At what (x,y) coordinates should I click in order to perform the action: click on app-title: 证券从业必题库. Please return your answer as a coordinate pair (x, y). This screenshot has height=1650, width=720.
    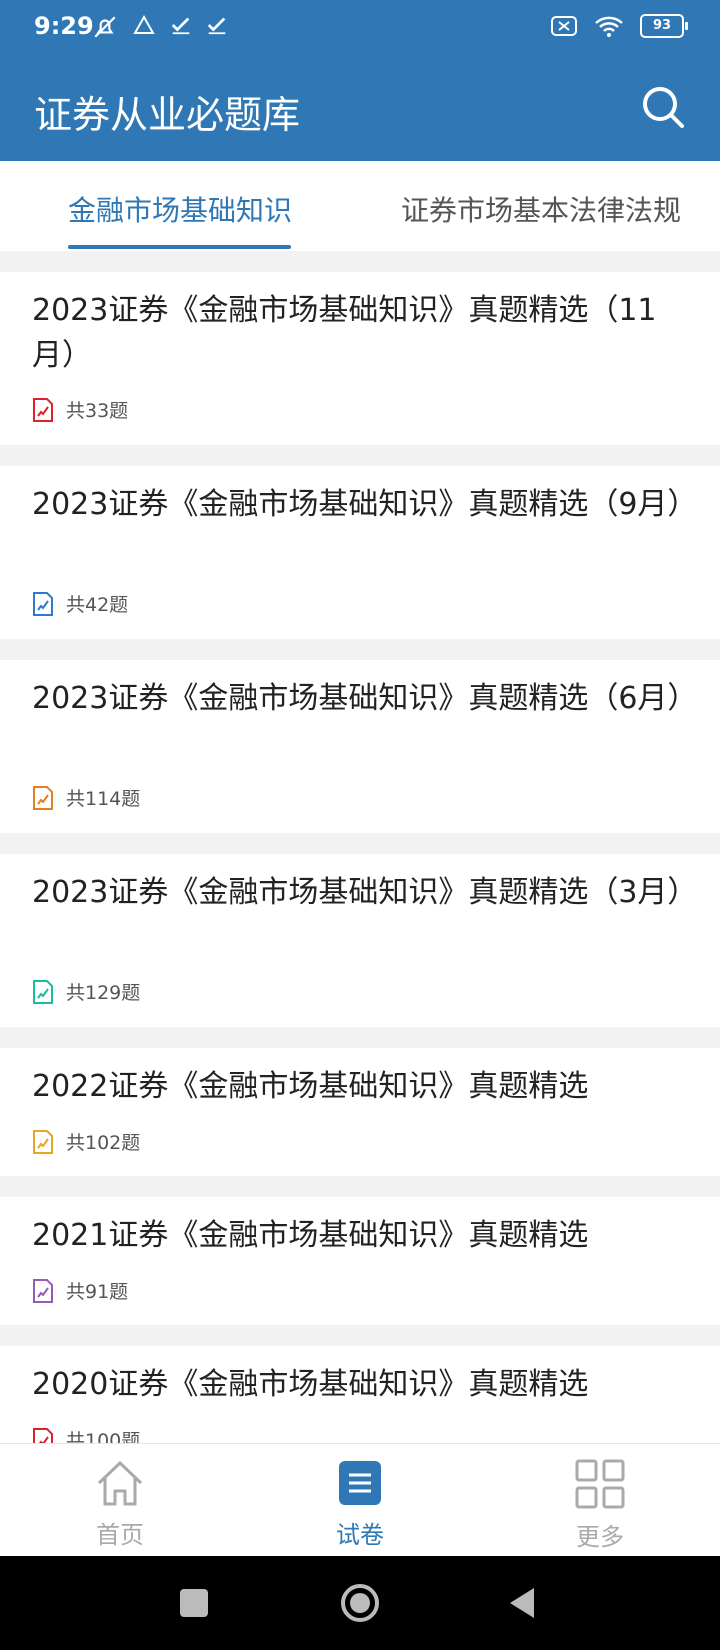
    Looking at the image, I should click on (167, 115).